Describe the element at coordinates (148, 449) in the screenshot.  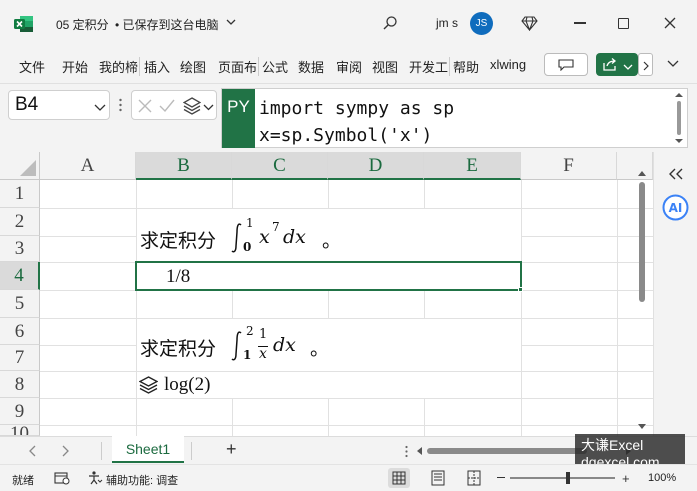
I see `sheet-tab-sheet1: Sheet1` at that location.